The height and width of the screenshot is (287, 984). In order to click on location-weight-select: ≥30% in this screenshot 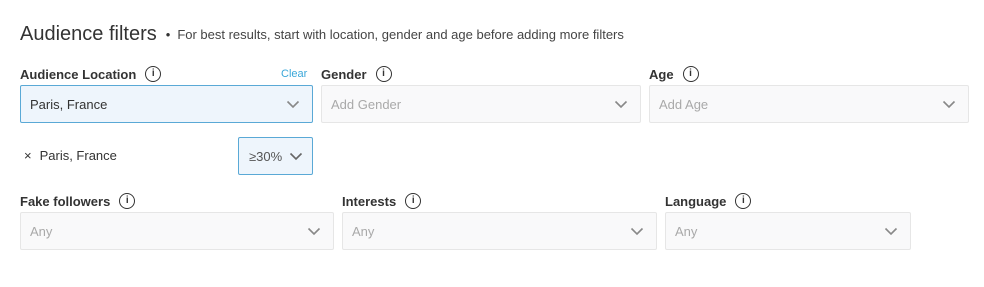, I will do `click(275, 156)`.